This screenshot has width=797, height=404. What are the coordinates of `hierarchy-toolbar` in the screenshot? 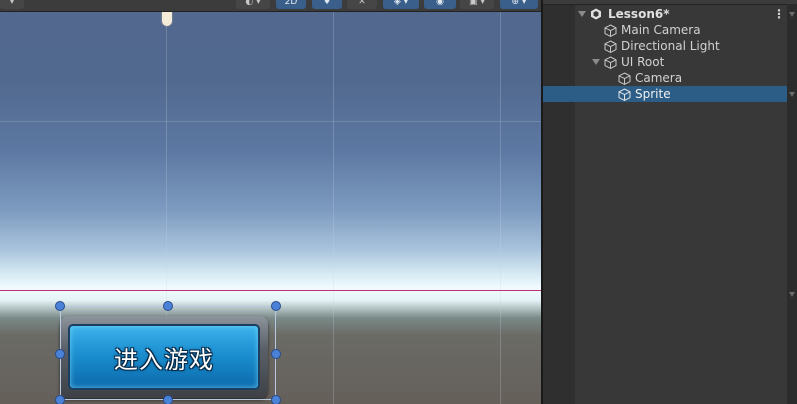 It's located at (670, 2).